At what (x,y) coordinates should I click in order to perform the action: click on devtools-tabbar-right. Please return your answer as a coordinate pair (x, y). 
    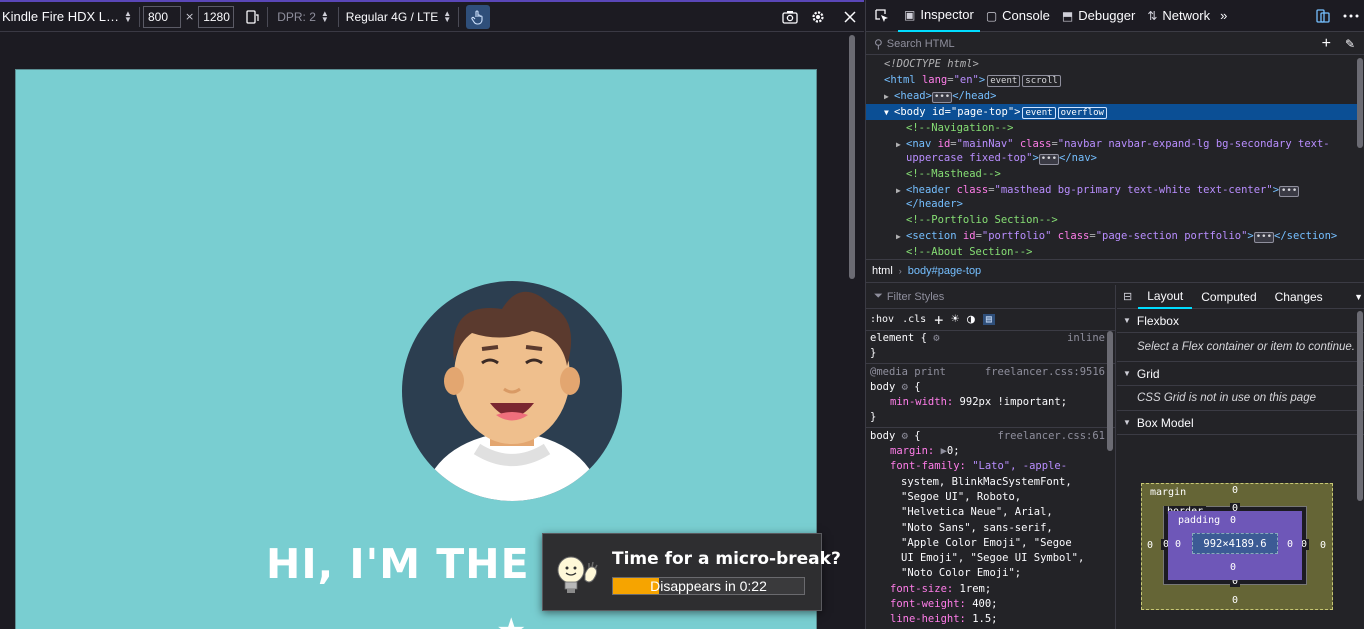
    Looking at the image, I should click on (1336, 16).